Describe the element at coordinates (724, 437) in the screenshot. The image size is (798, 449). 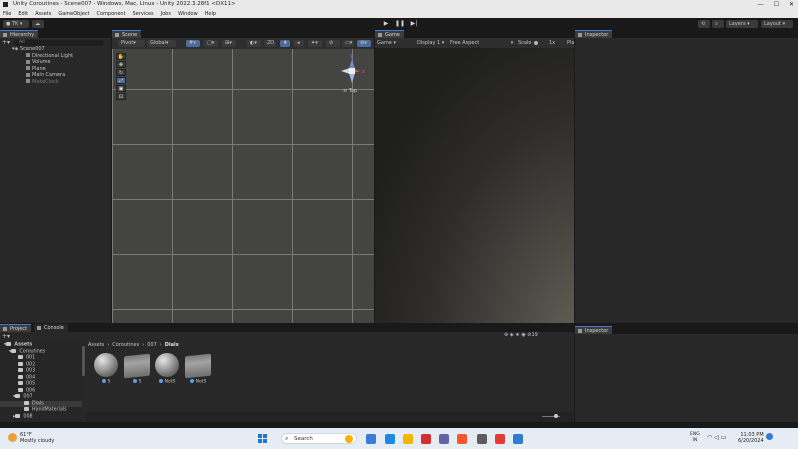
I see `battery-icon: ▭` at that location.